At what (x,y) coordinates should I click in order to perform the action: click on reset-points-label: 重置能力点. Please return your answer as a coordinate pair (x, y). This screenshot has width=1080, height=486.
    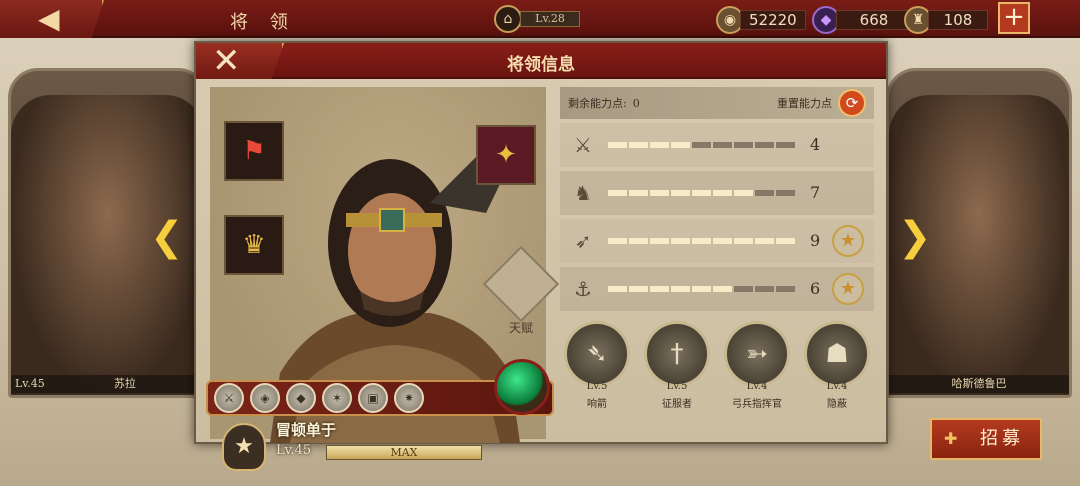
    Looking at the image, I should click on (804, 103).